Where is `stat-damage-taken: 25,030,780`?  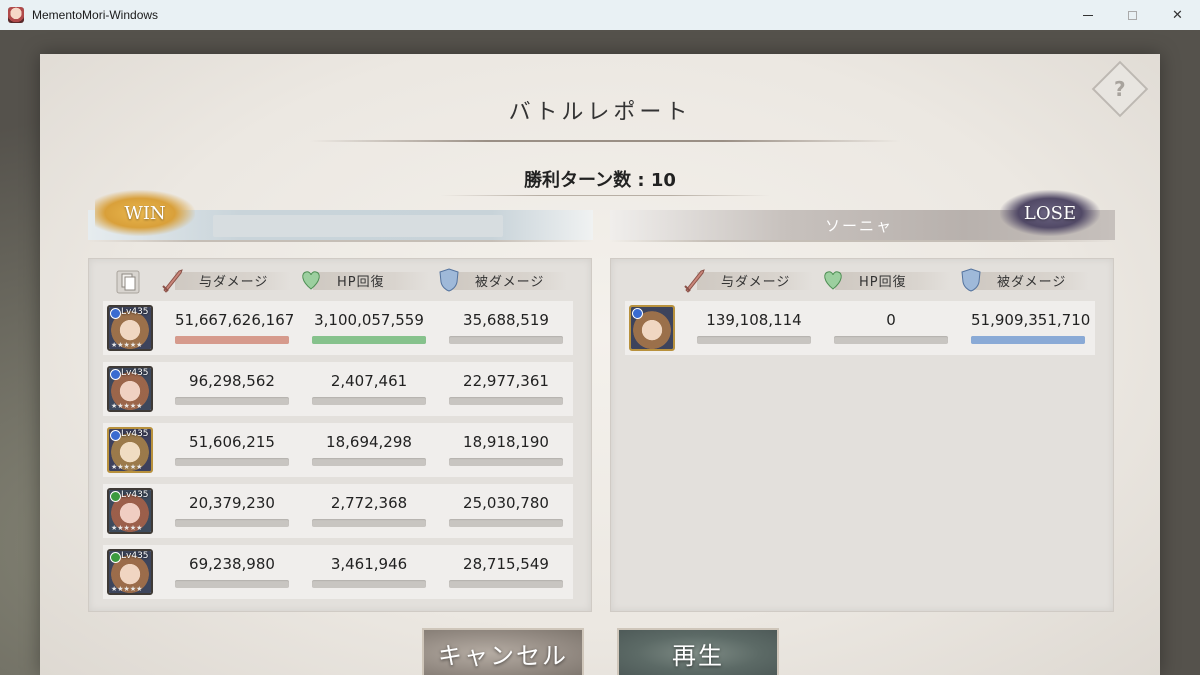
stat-damage-taken: 25,030,780 is located at coordinates (506, 503).